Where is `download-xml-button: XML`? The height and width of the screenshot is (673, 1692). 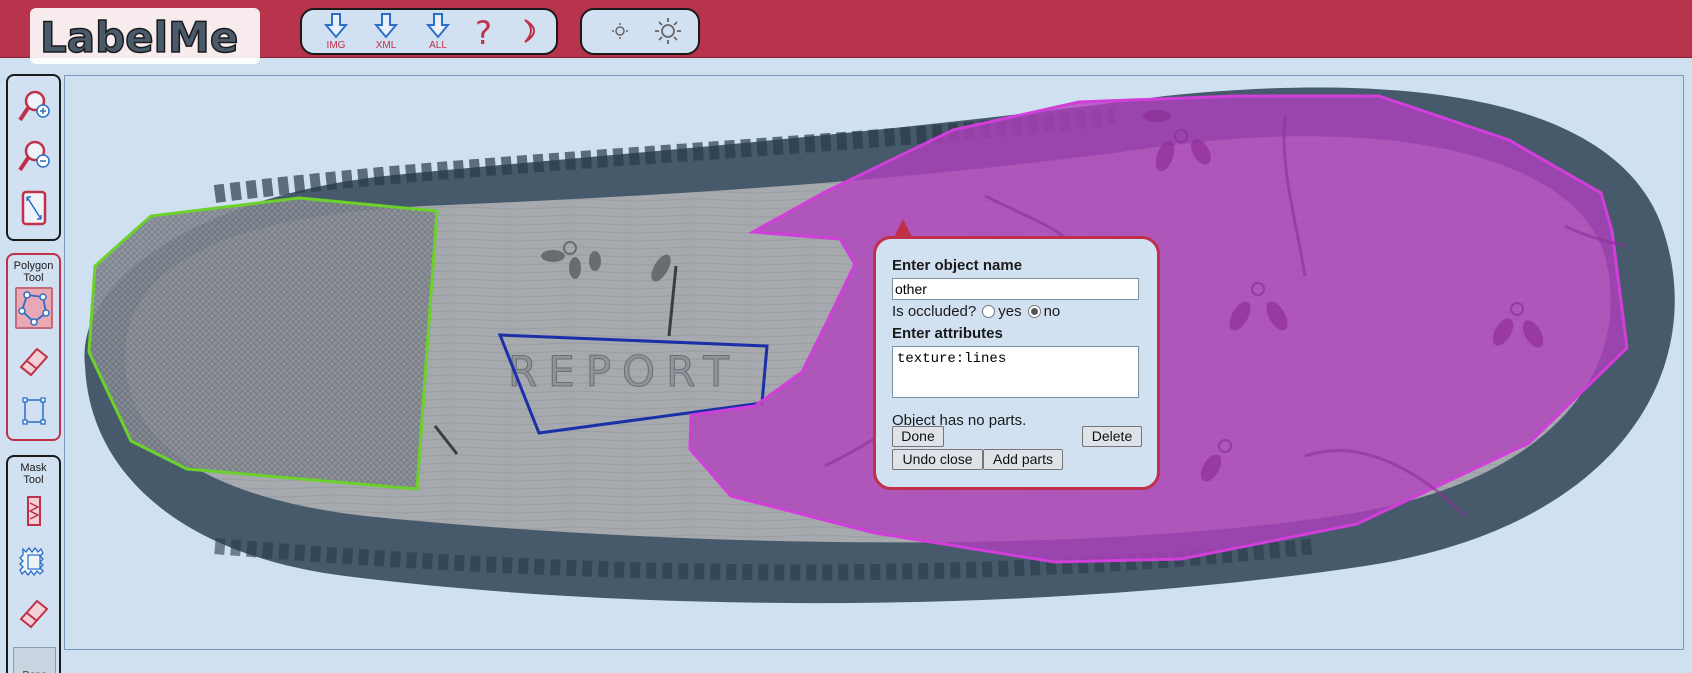
download-xml-button: XML is located at coordinates (386, 32).